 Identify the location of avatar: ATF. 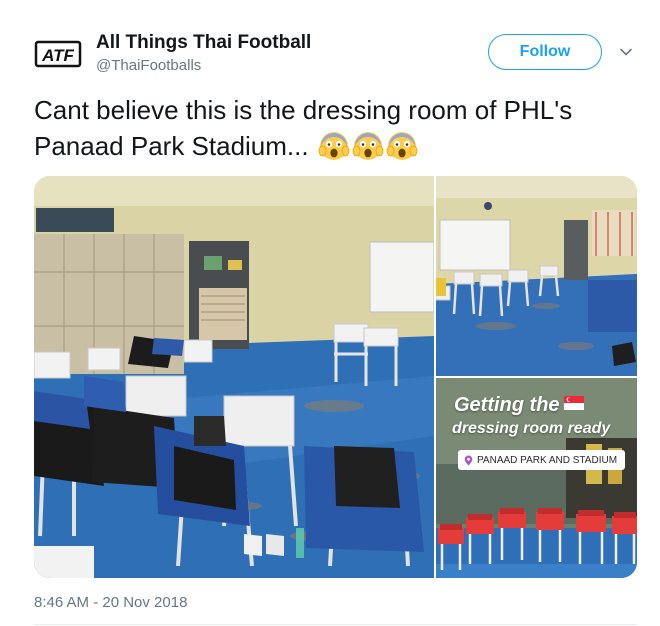
(58, 54).